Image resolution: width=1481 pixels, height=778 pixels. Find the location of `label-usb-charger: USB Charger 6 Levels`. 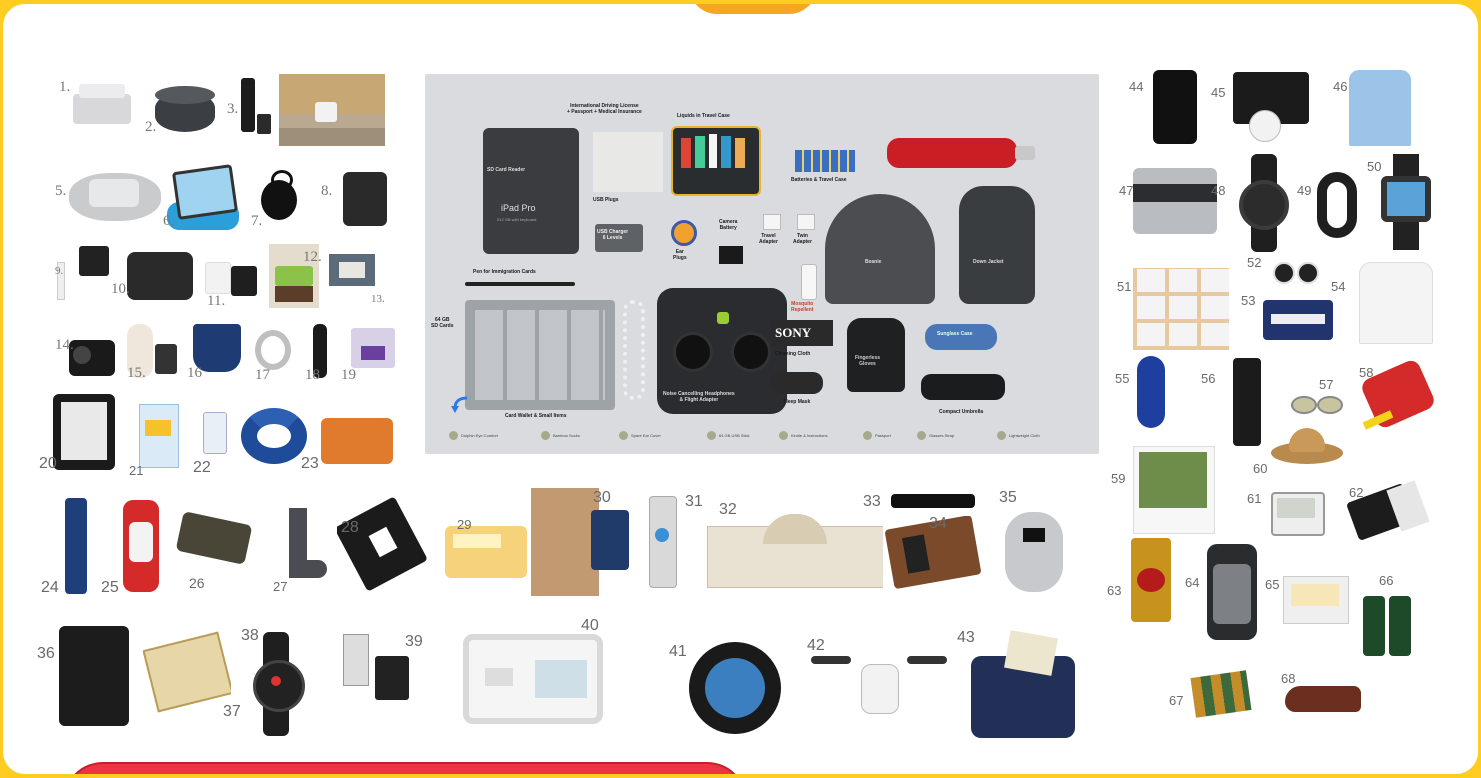

label-usb-charger: USB Charger 6 Levels is located at coordinates (613, 235).